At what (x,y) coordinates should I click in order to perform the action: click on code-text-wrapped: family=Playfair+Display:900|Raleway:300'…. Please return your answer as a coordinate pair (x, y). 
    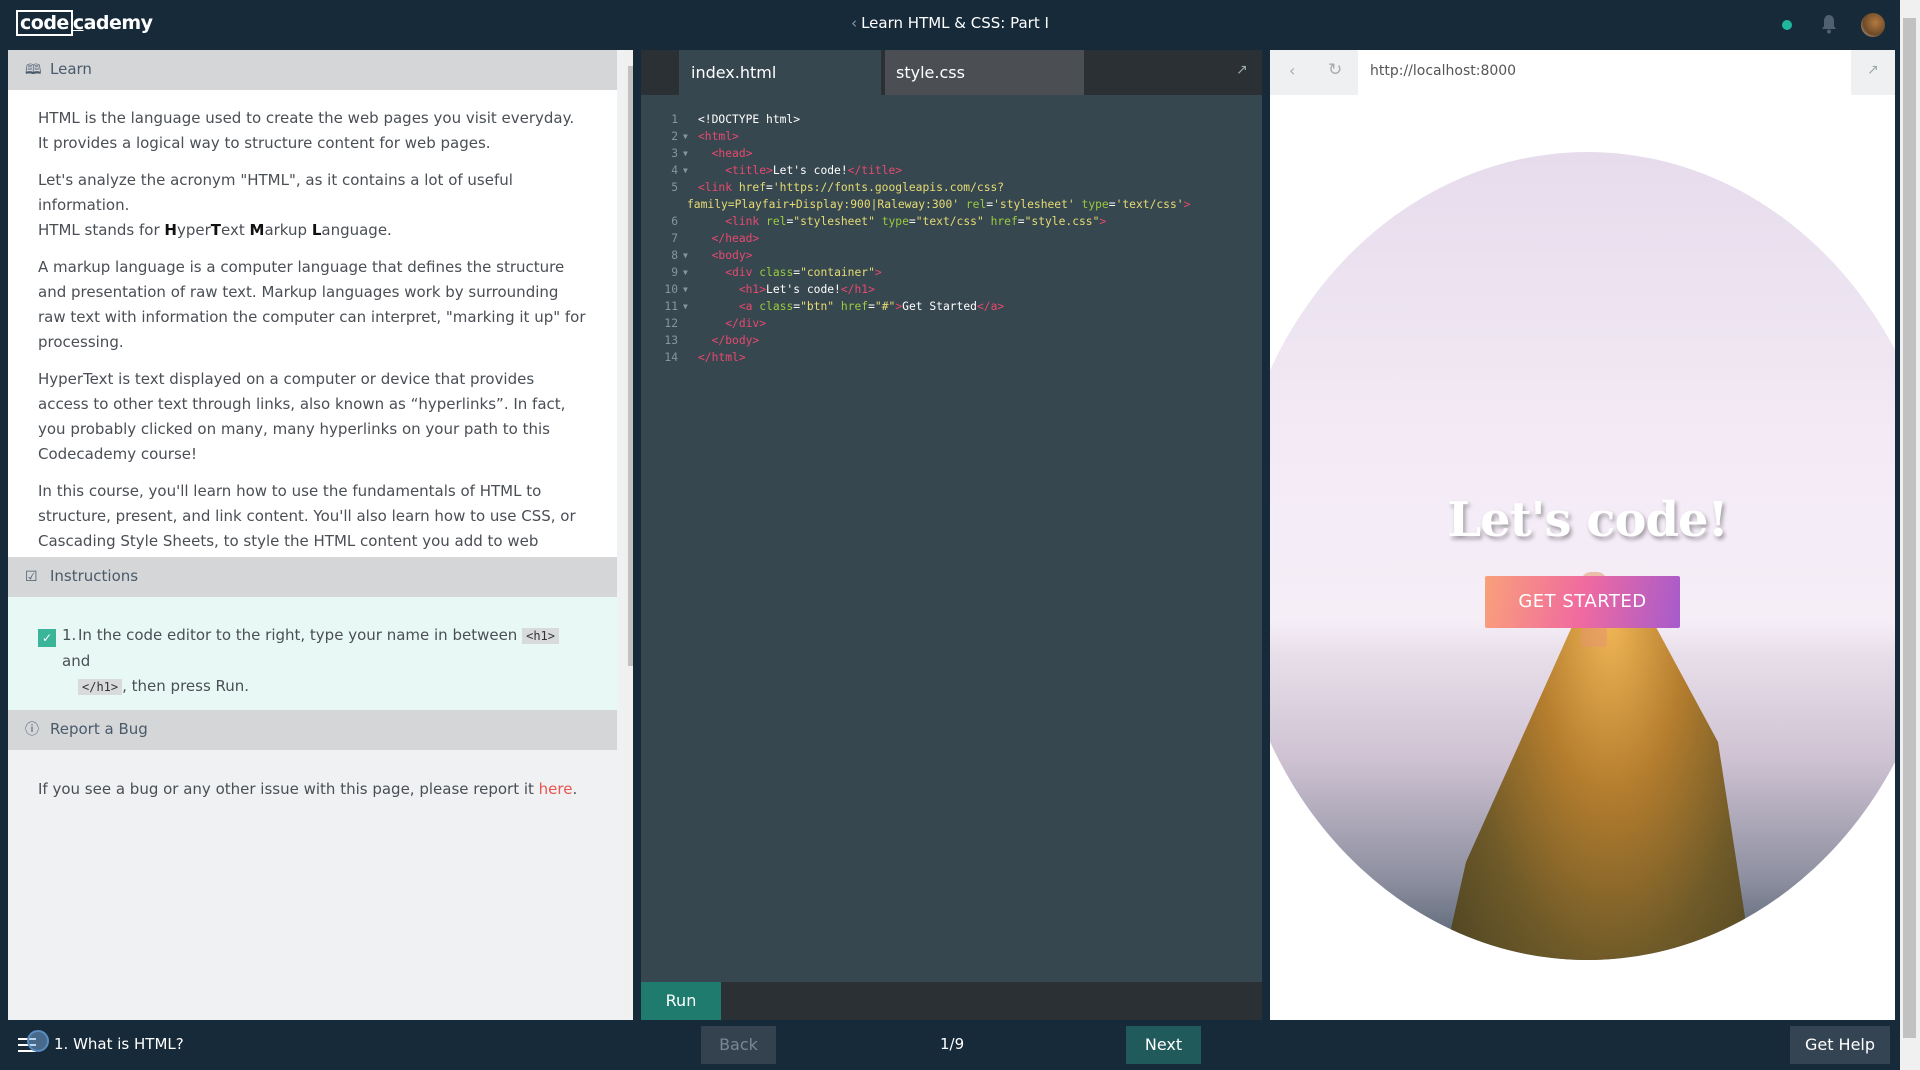
    Looking at the image, I should click on (939, 204).